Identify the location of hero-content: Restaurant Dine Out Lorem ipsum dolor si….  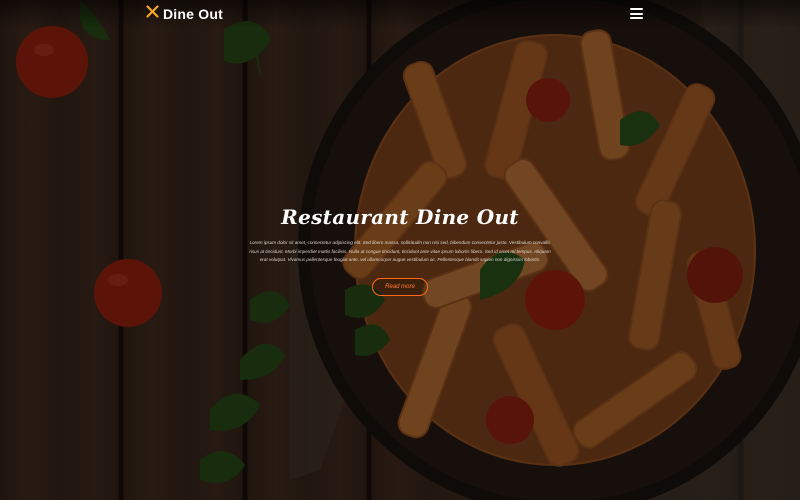
(400, 250).